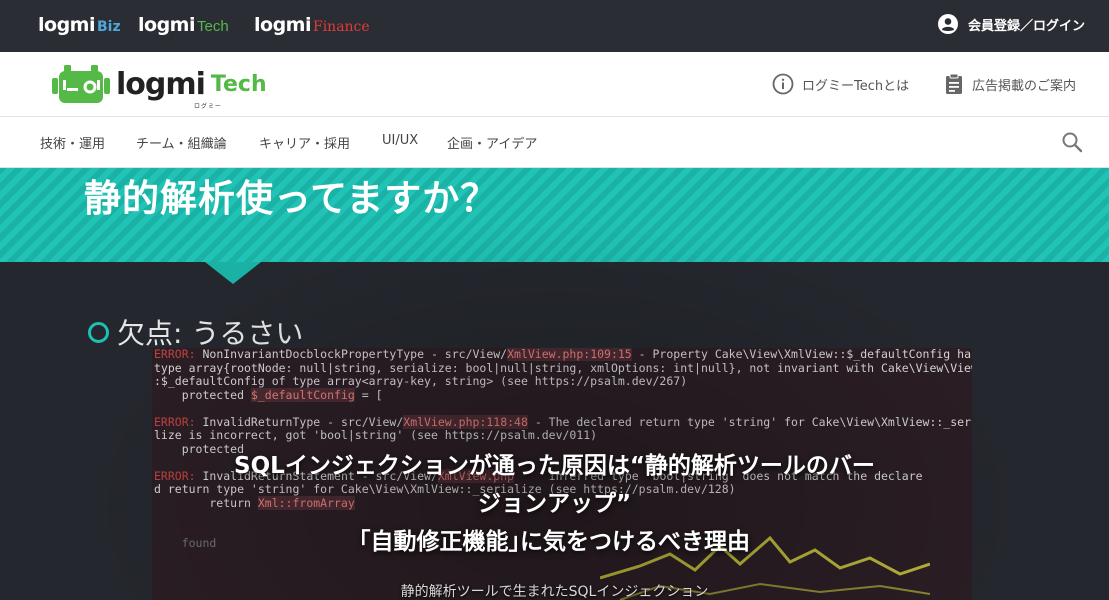 Image resolution: width=1109 pixels, height=600 pixels. Describe the element at coordinates (304, 142) in the screenshot. I see `nav-item-career: キャリア・採用` at that location.